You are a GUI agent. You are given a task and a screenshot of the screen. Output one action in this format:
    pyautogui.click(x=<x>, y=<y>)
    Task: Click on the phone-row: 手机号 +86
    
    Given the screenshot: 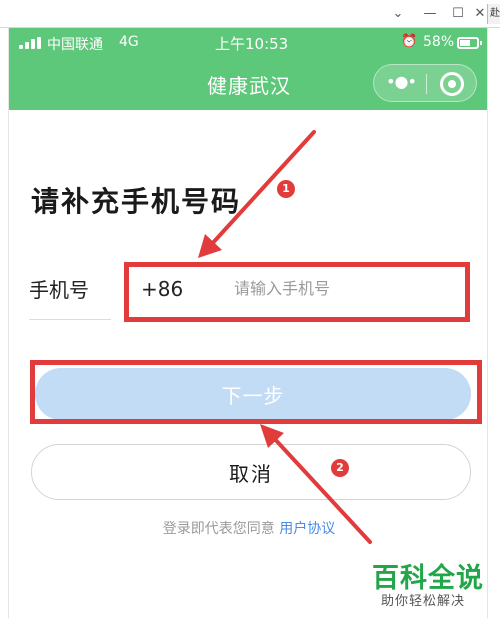 What is the action you would take?
    pyautogui.click(x=249, y=289)
    